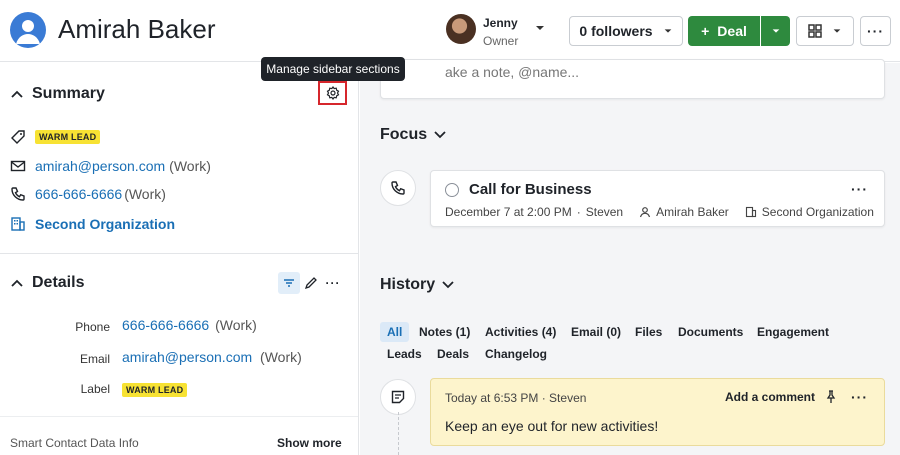 The height and width of the screenshot is (455, 900). I want to click on person-name: Amirah Baker, so click(137, 29).